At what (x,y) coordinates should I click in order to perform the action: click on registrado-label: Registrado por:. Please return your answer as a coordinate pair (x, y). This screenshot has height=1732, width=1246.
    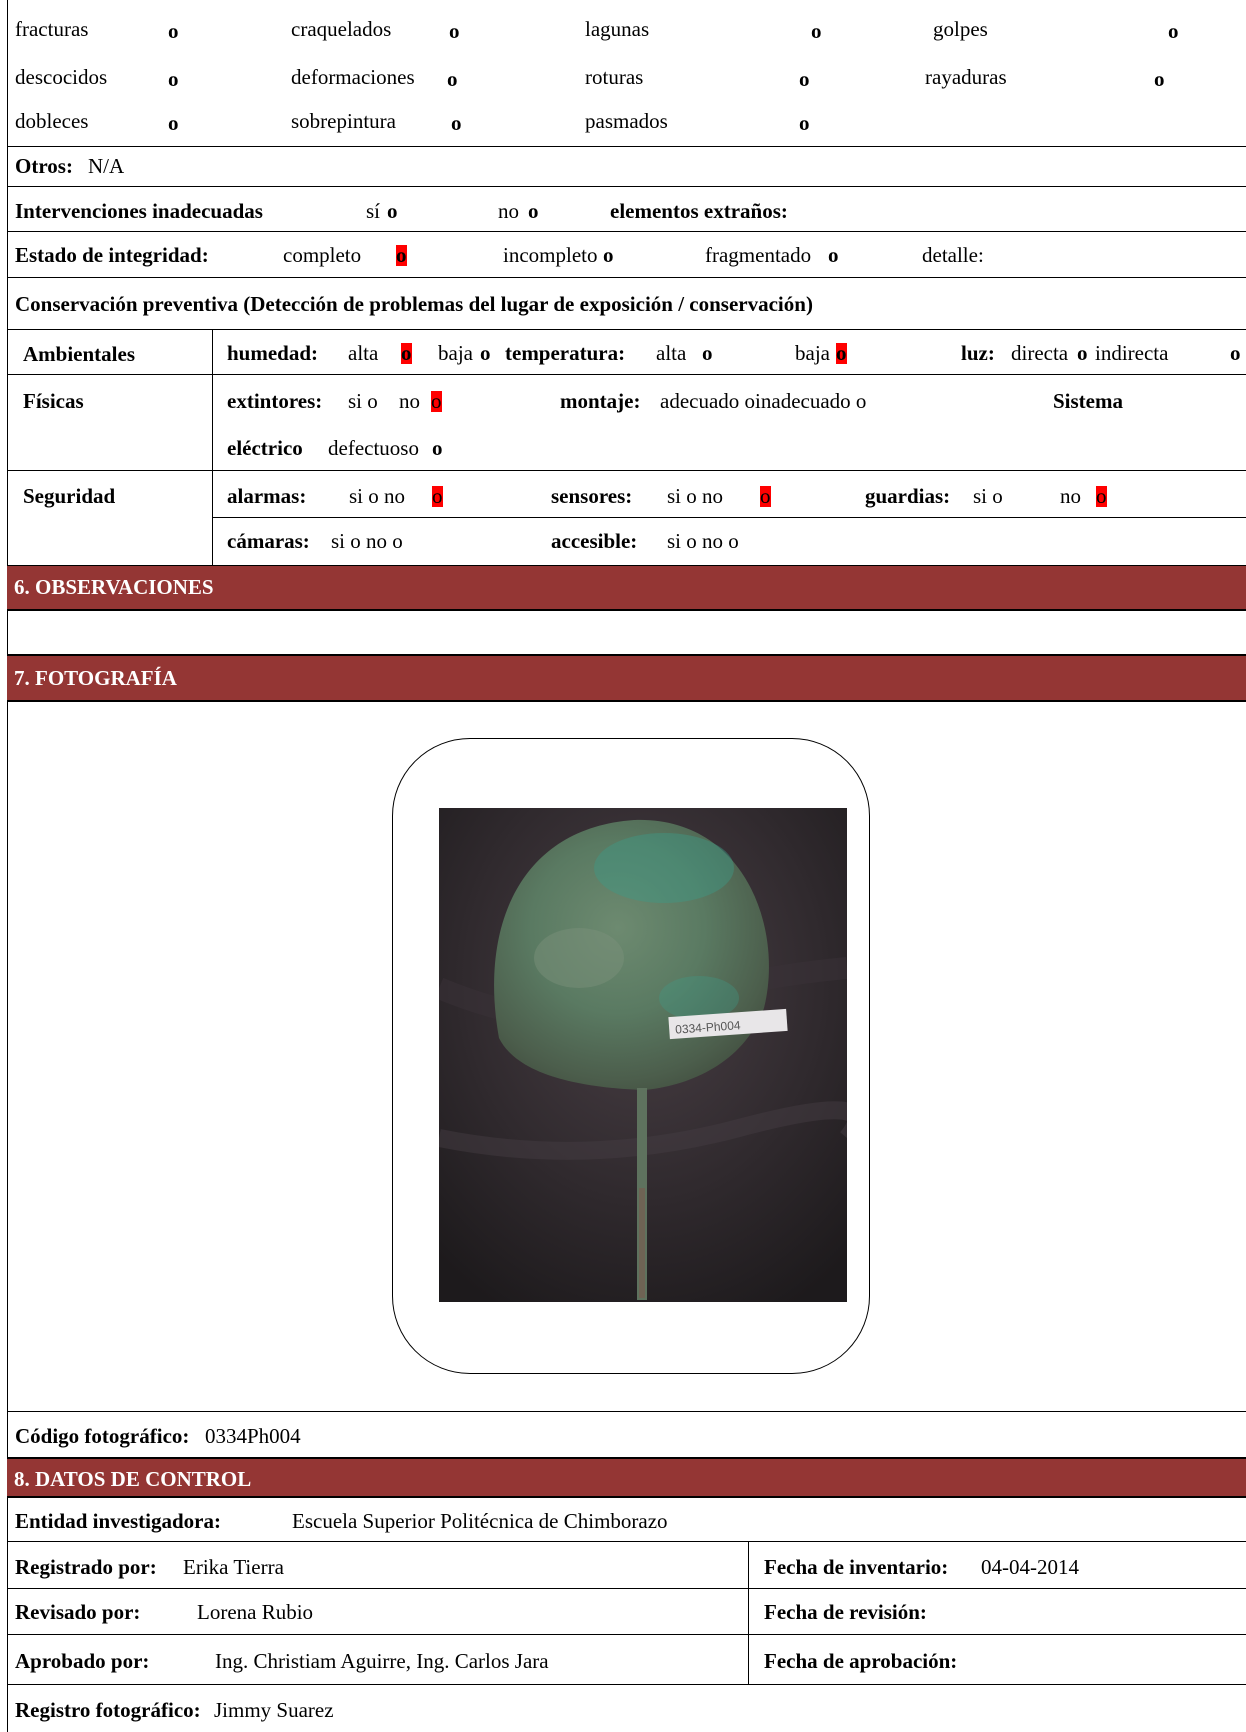
    Looking at the image, I should click on (86, 1567).